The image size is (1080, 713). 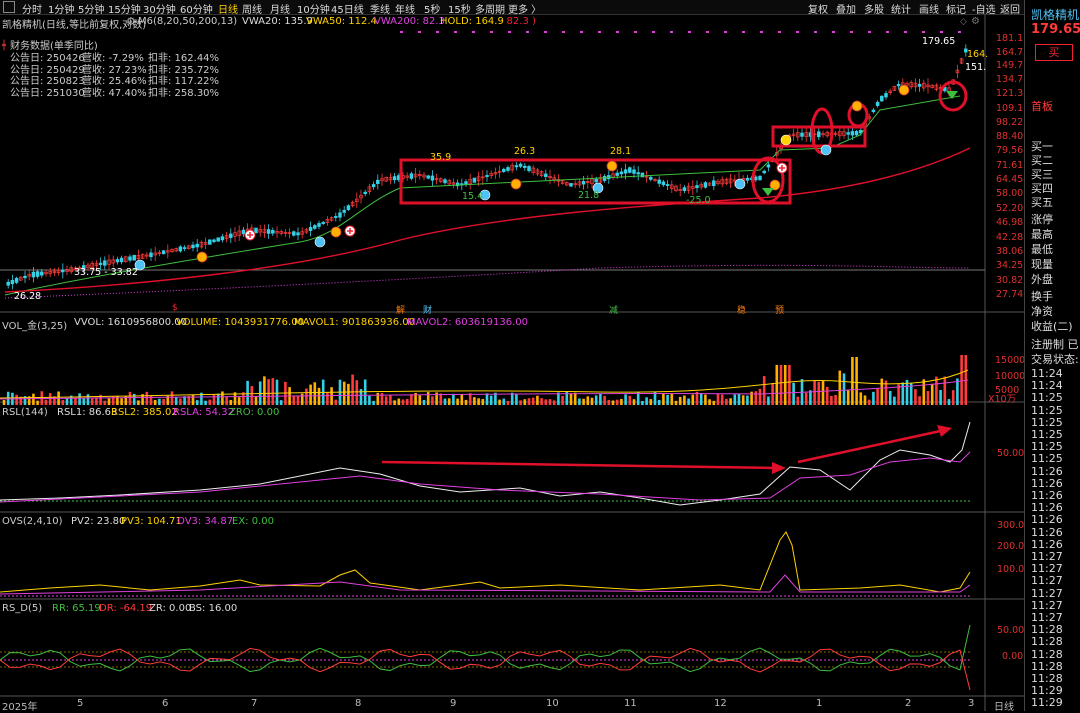 What do you see at coordinates (956, 8) in the screenshot?
I see `tool-5: 标记` at bounding box center [956, 8].